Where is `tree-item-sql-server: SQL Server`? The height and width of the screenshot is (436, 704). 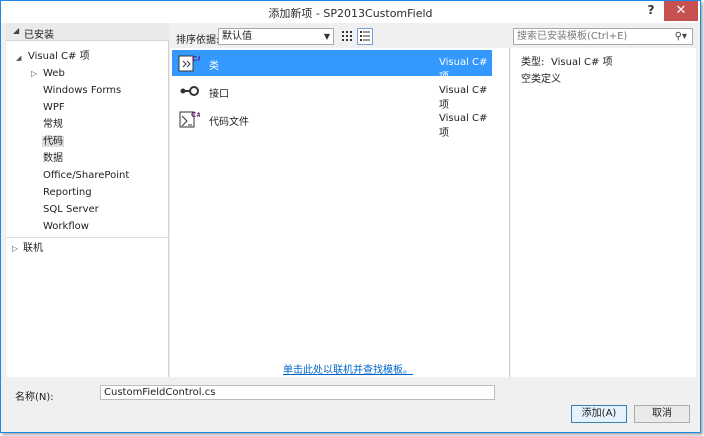 tree-item-sql-server: SQL Server is located at coordinates (71, 210).